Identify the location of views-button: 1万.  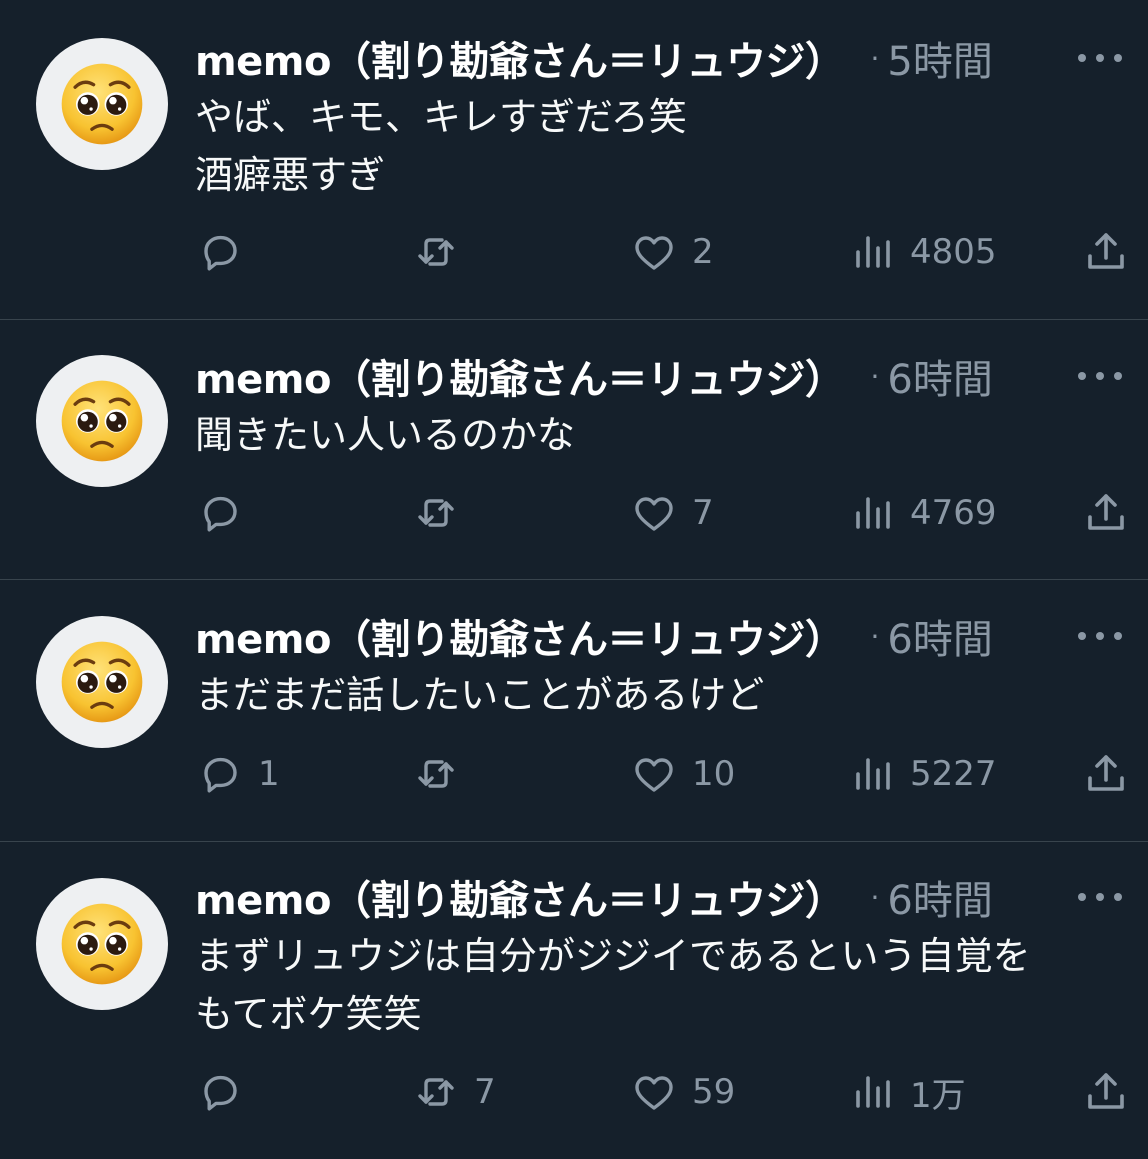
(907, 1092).